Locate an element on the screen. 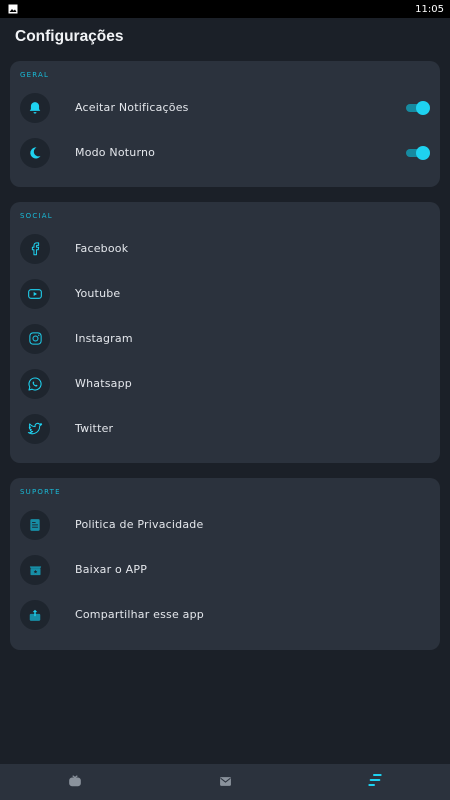 Image resolution: width=450 pixels, height=800 pixels. setting-accept-notifications: Aceitar Notificações is located at coordinates (225, 107).